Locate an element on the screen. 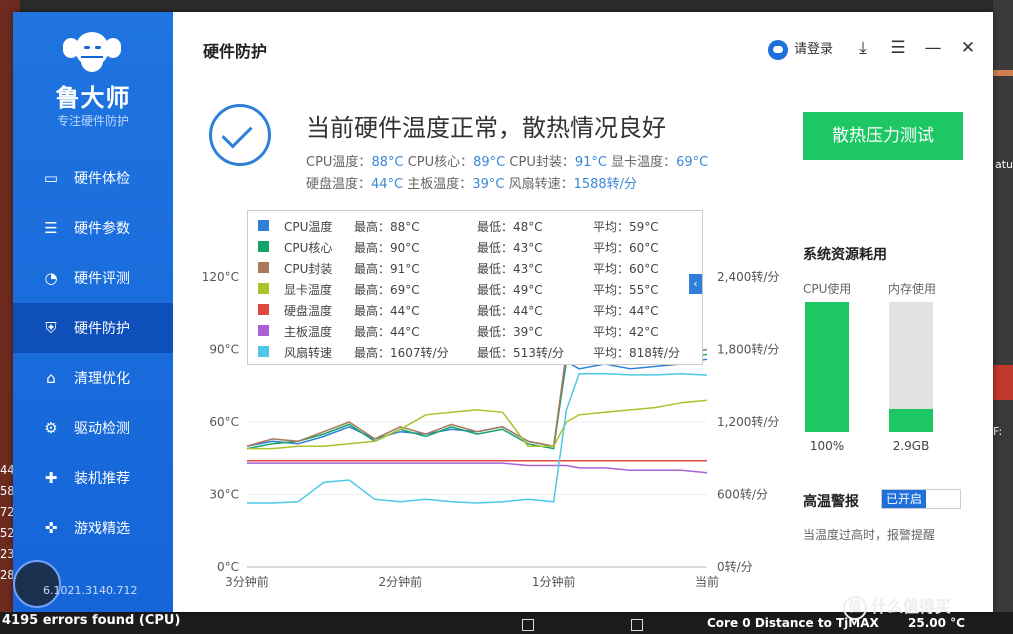  memory-usage-label: 内存使用 is located at coordinates (912, 289).